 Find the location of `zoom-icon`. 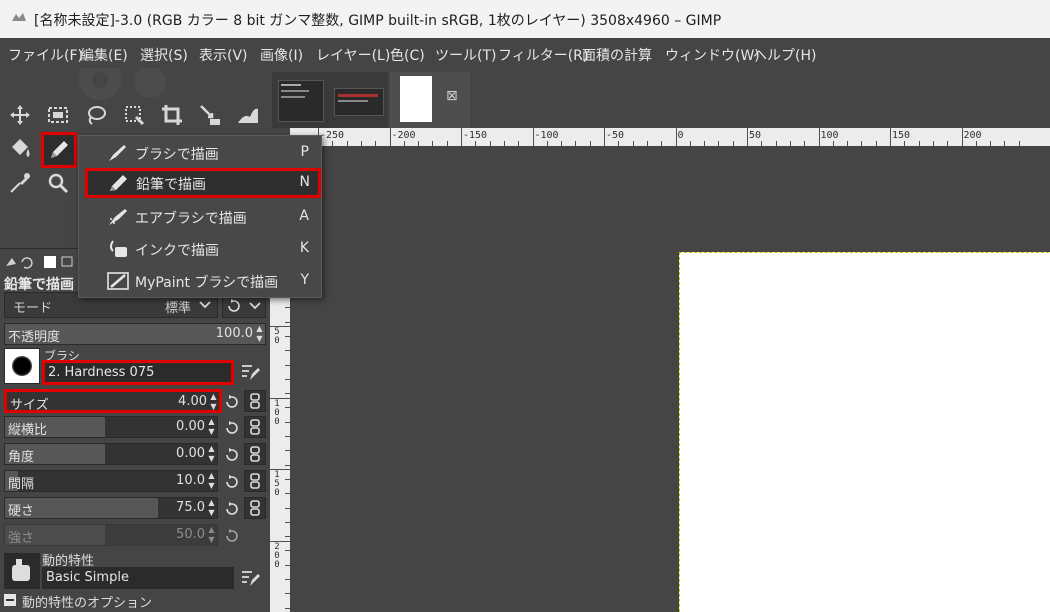

zoom-icon is located at coordinates (58, 183).